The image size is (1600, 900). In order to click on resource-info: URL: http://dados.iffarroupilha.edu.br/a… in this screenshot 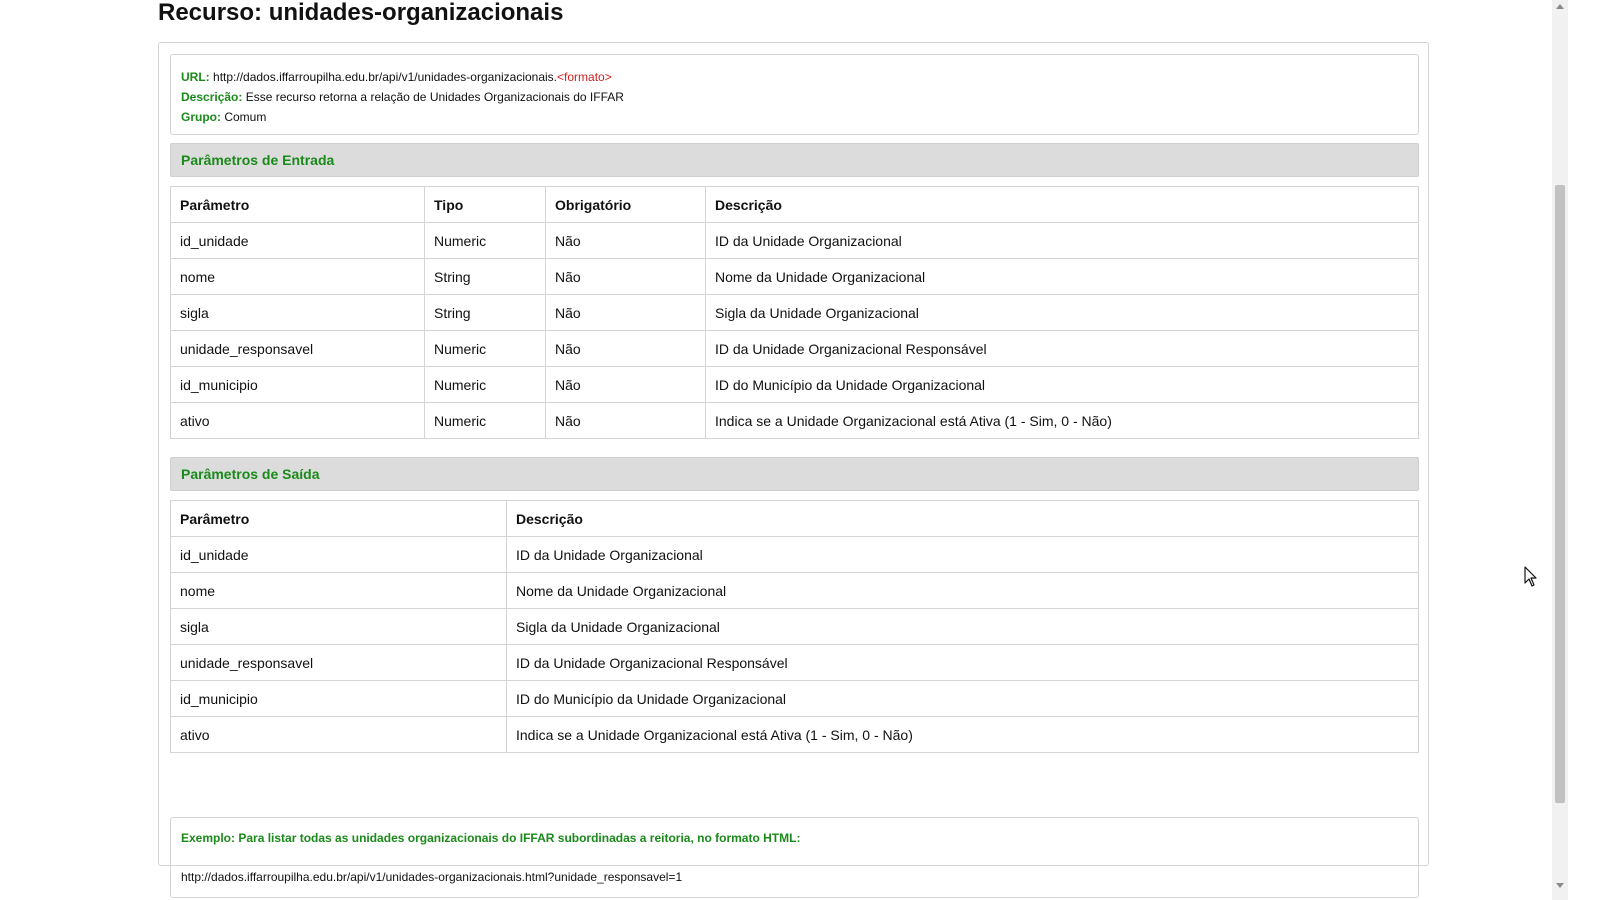, I will do `click(794, 94)`.